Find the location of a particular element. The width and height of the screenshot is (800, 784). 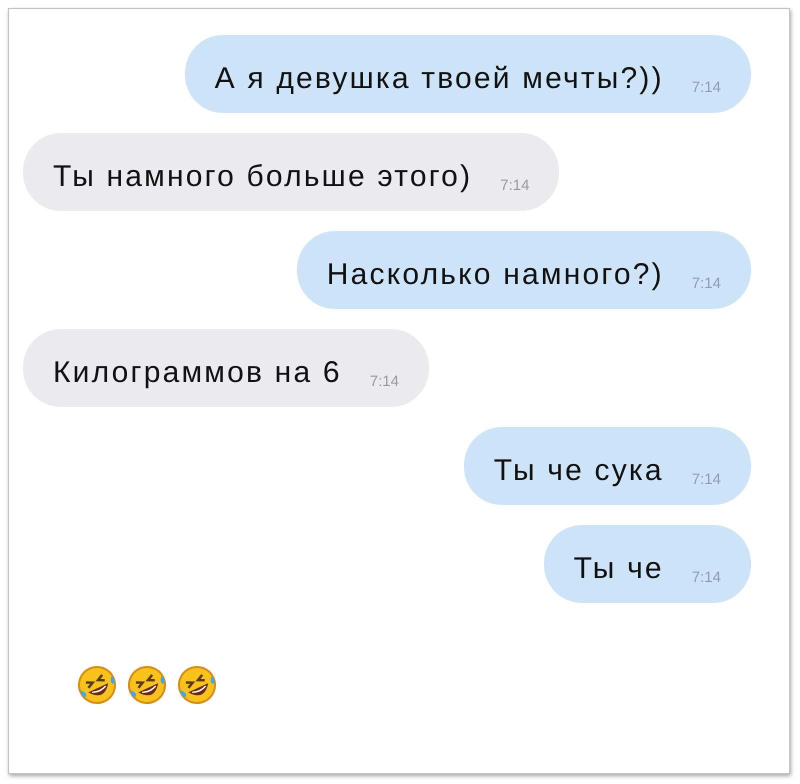

message-text: Ты че is located at coordinates (619, 569).